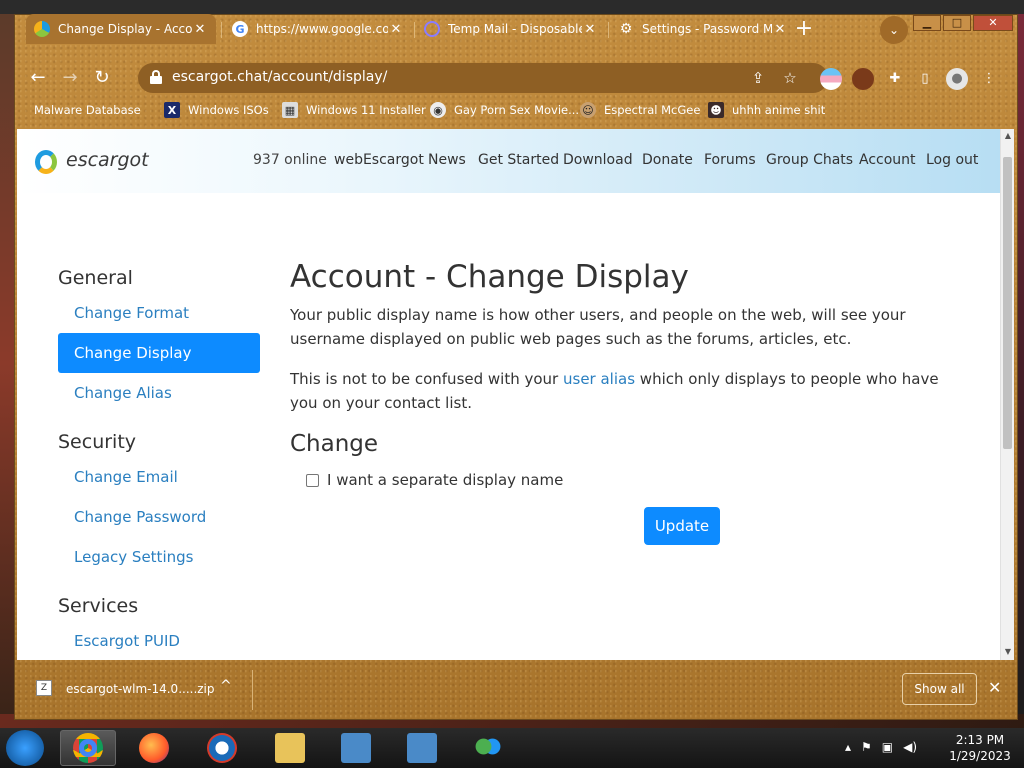 Image resolution: width=1024 pixels, height=768 pixels. What do you see at coordinates (598, 160) in the screenshot?
I see `nav-download: Download` at bounding box center [598, 160].